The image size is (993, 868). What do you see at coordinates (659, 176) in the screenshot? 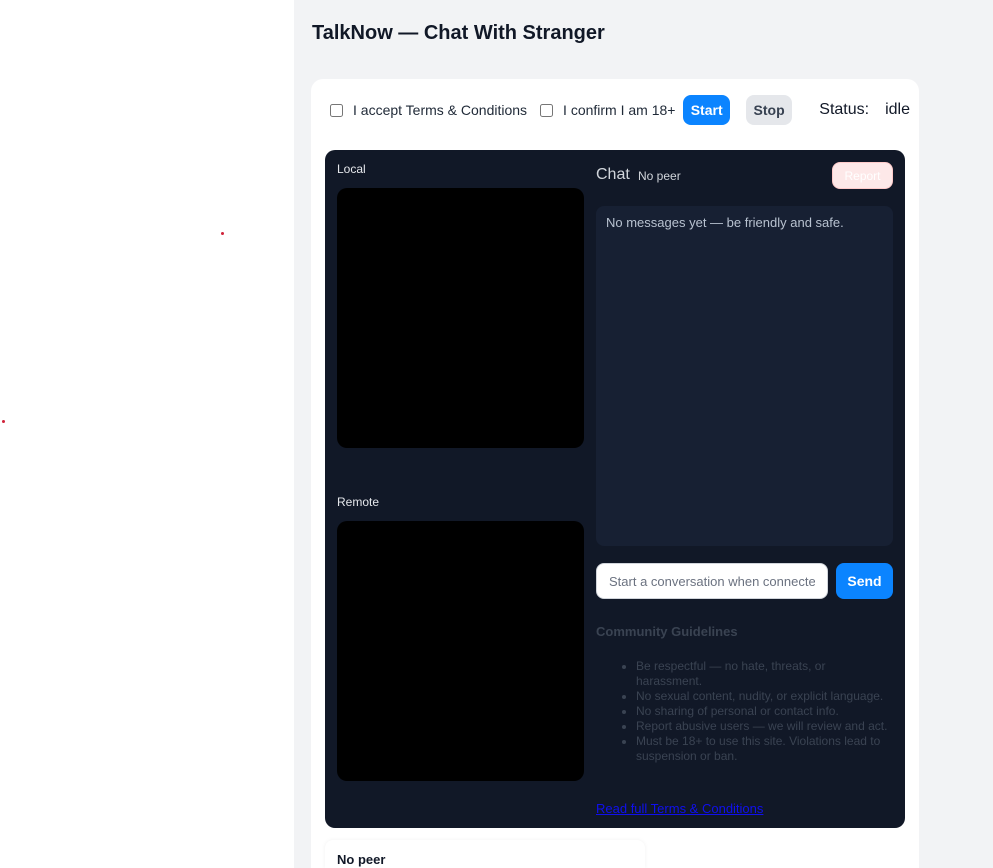
I see `chat-peer-status: No peer` at bounding box center [659, 176].